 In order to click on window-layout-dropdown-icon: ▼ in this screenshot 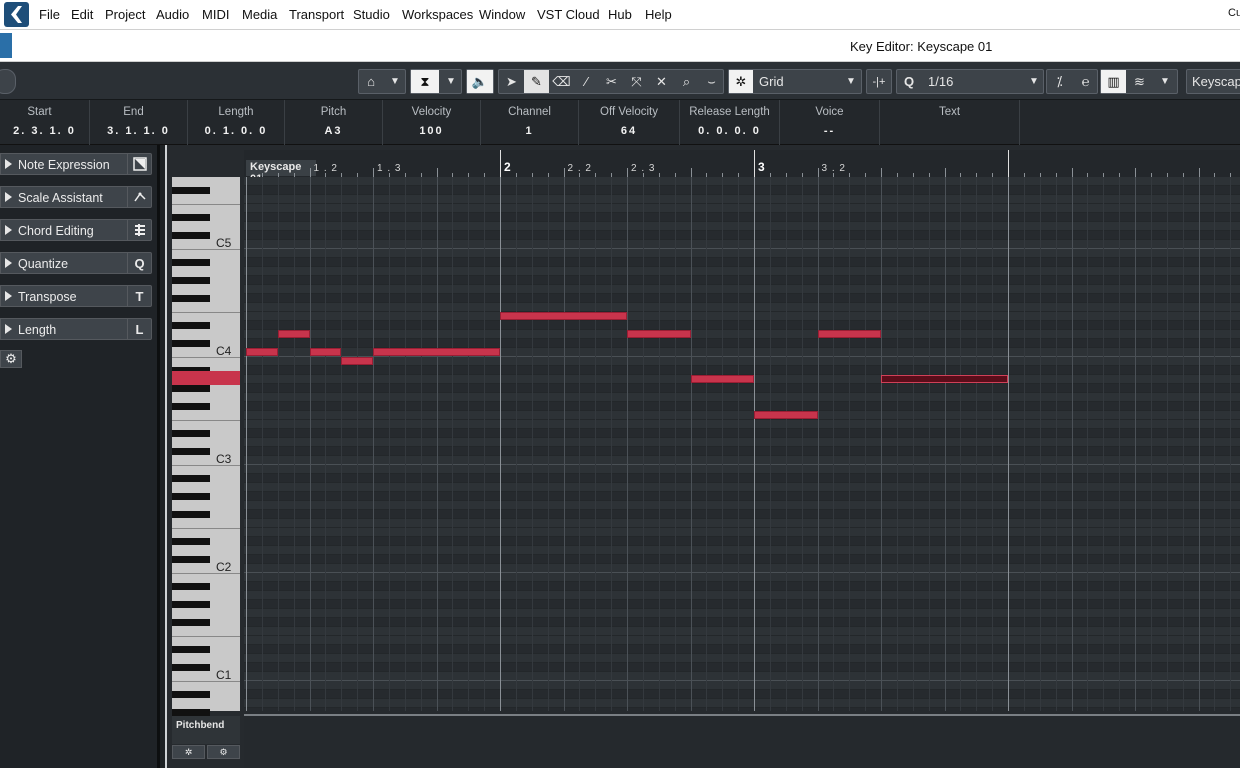, I will do `click(1165, 81)`.